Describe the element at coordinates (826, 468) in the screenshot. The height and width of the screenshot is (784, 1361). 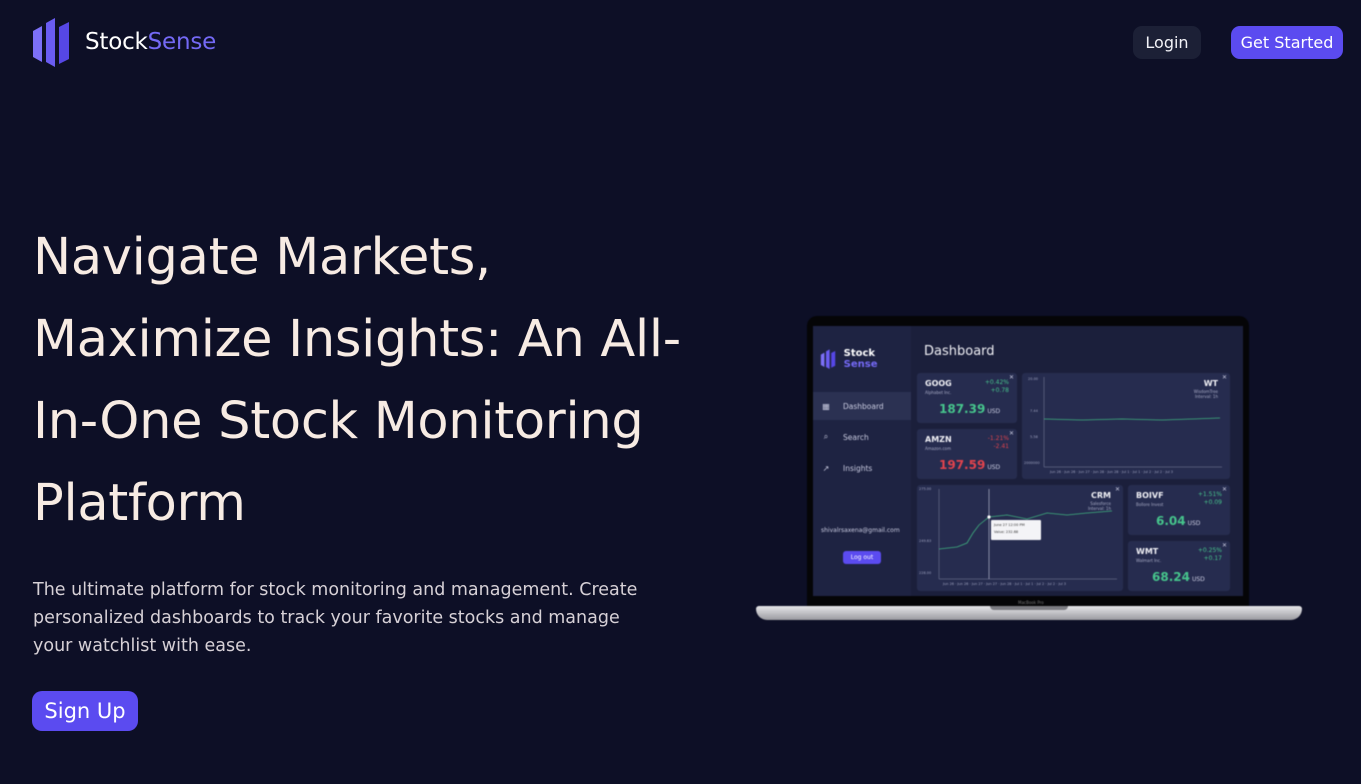
I see `trend-icon: ↗` at that location.